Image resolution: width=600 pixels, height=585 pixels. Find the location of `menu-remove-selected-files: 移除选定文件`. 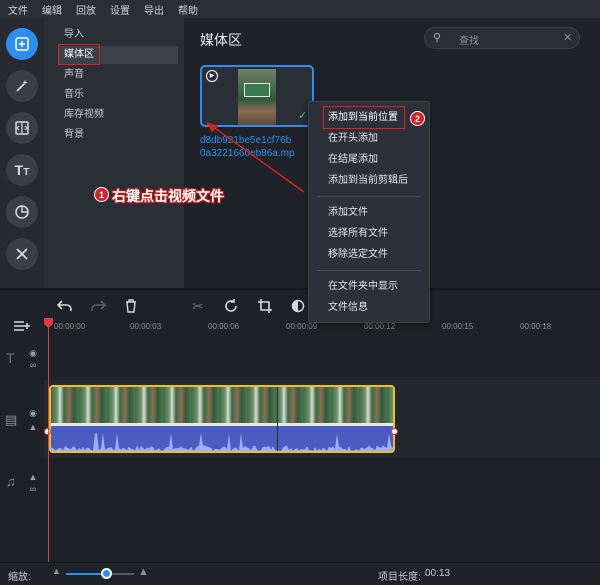

menu-remove-selected-files: 移除选定文件 is located at coordinates (369, 255).